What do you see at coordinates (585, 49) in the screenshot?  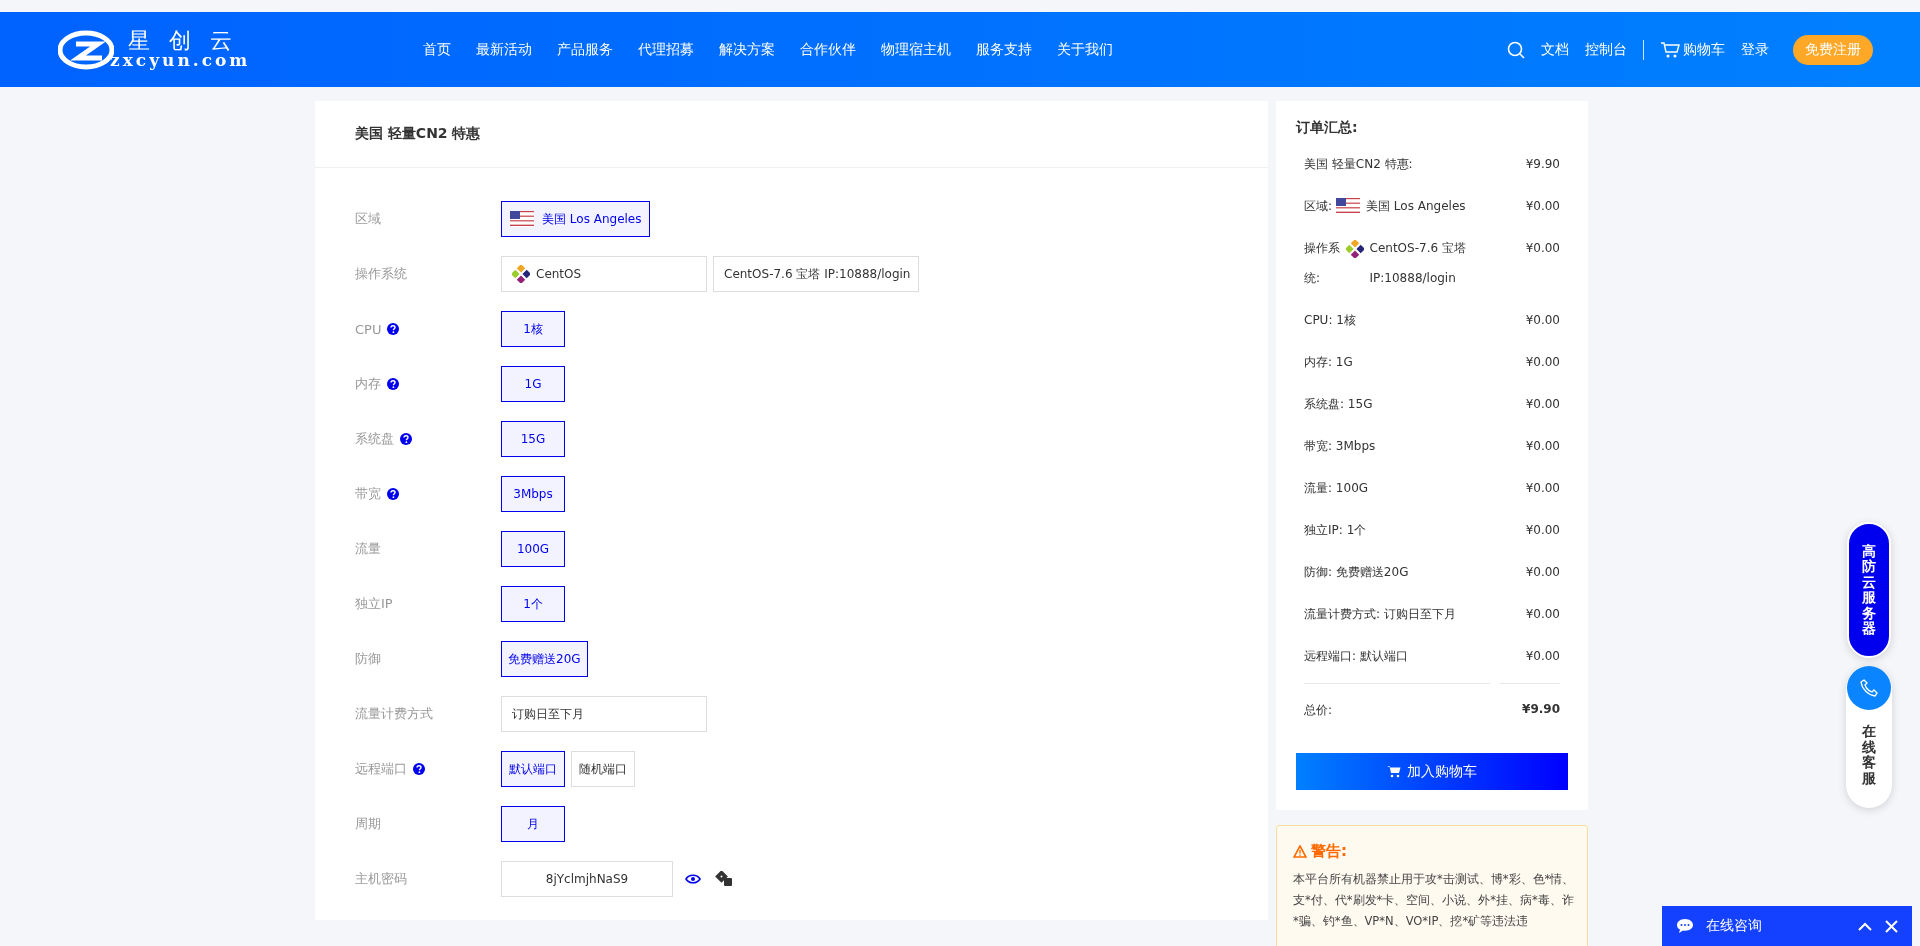 I see `nav-link: 产品服务` at bounding box center [585, 49].